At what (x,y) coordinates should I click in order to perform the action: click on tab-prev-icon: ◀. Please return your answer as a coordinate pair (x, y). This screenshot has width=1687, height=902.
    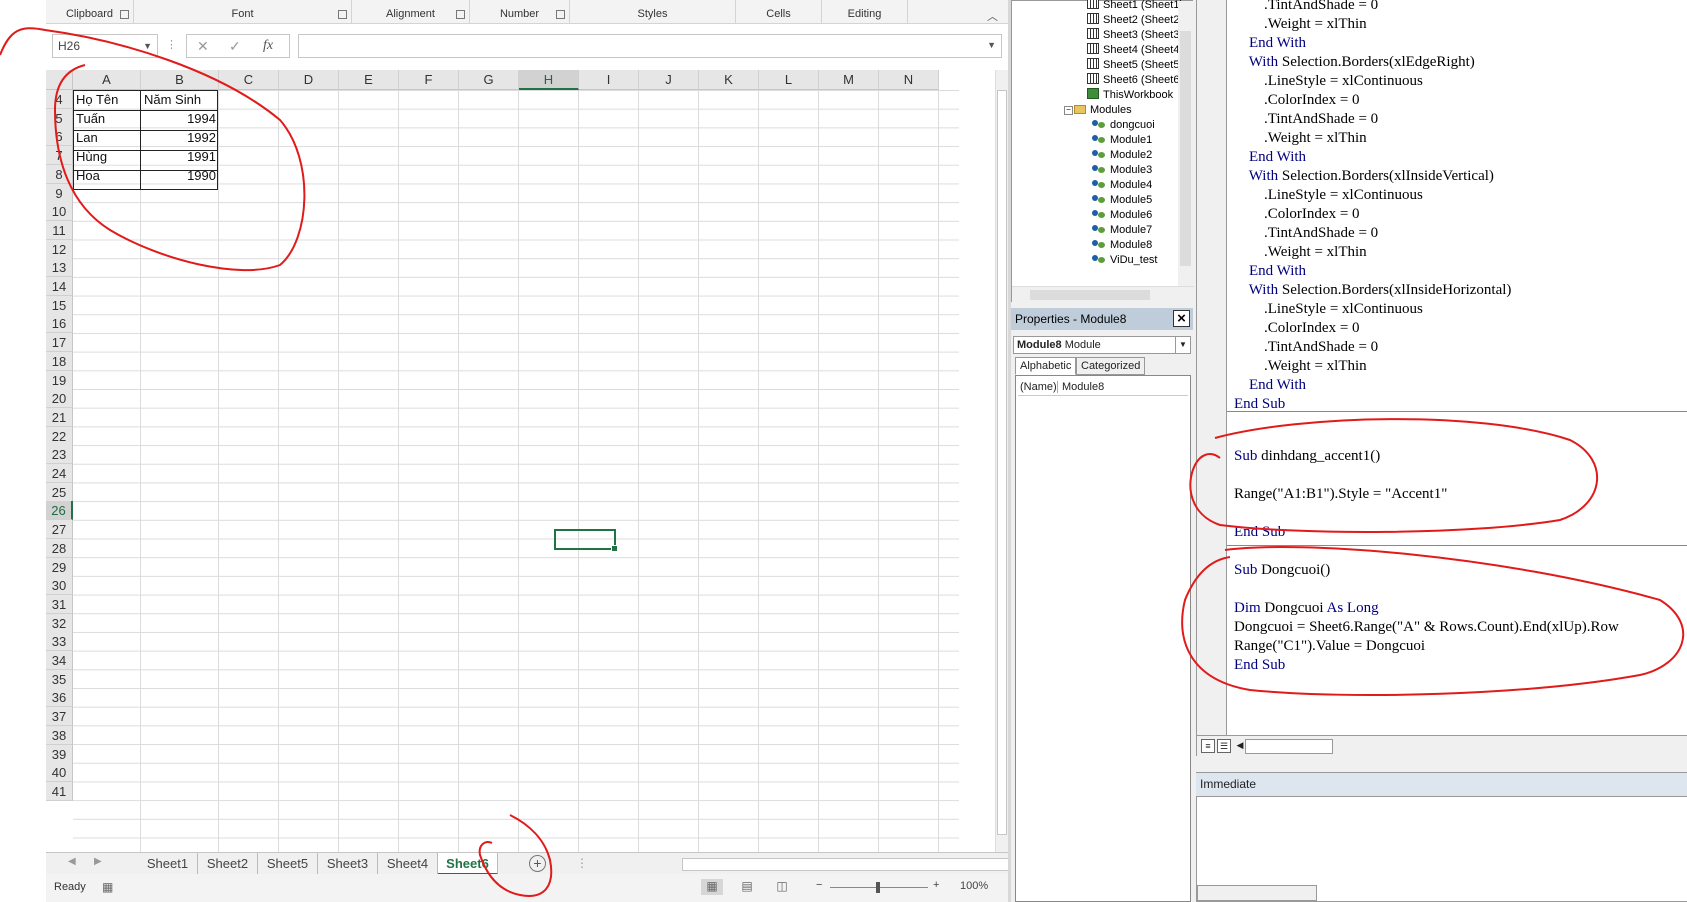
    Looking at the image, I should click on (72, 861).